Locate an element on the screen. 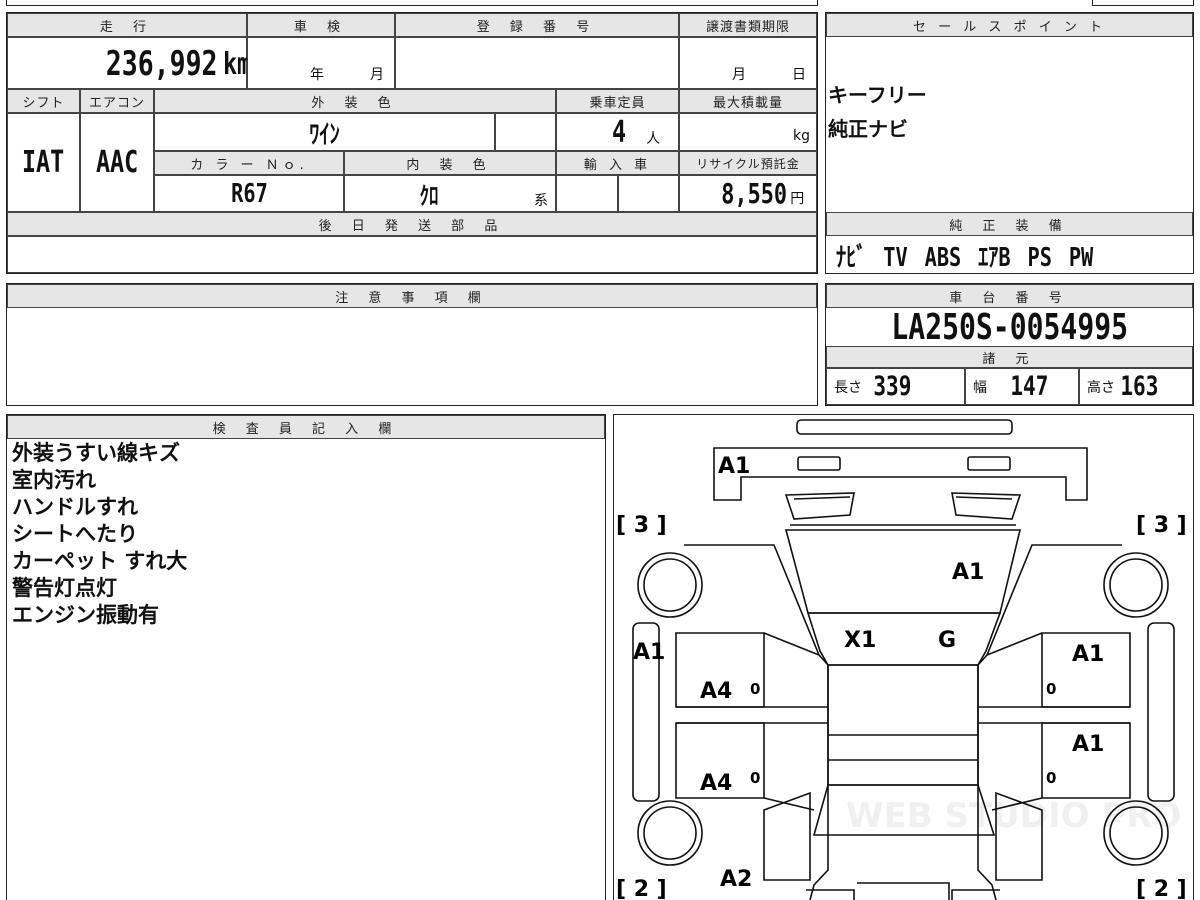  mark-left-front-door: A4 is located at coordinates (716, 691).